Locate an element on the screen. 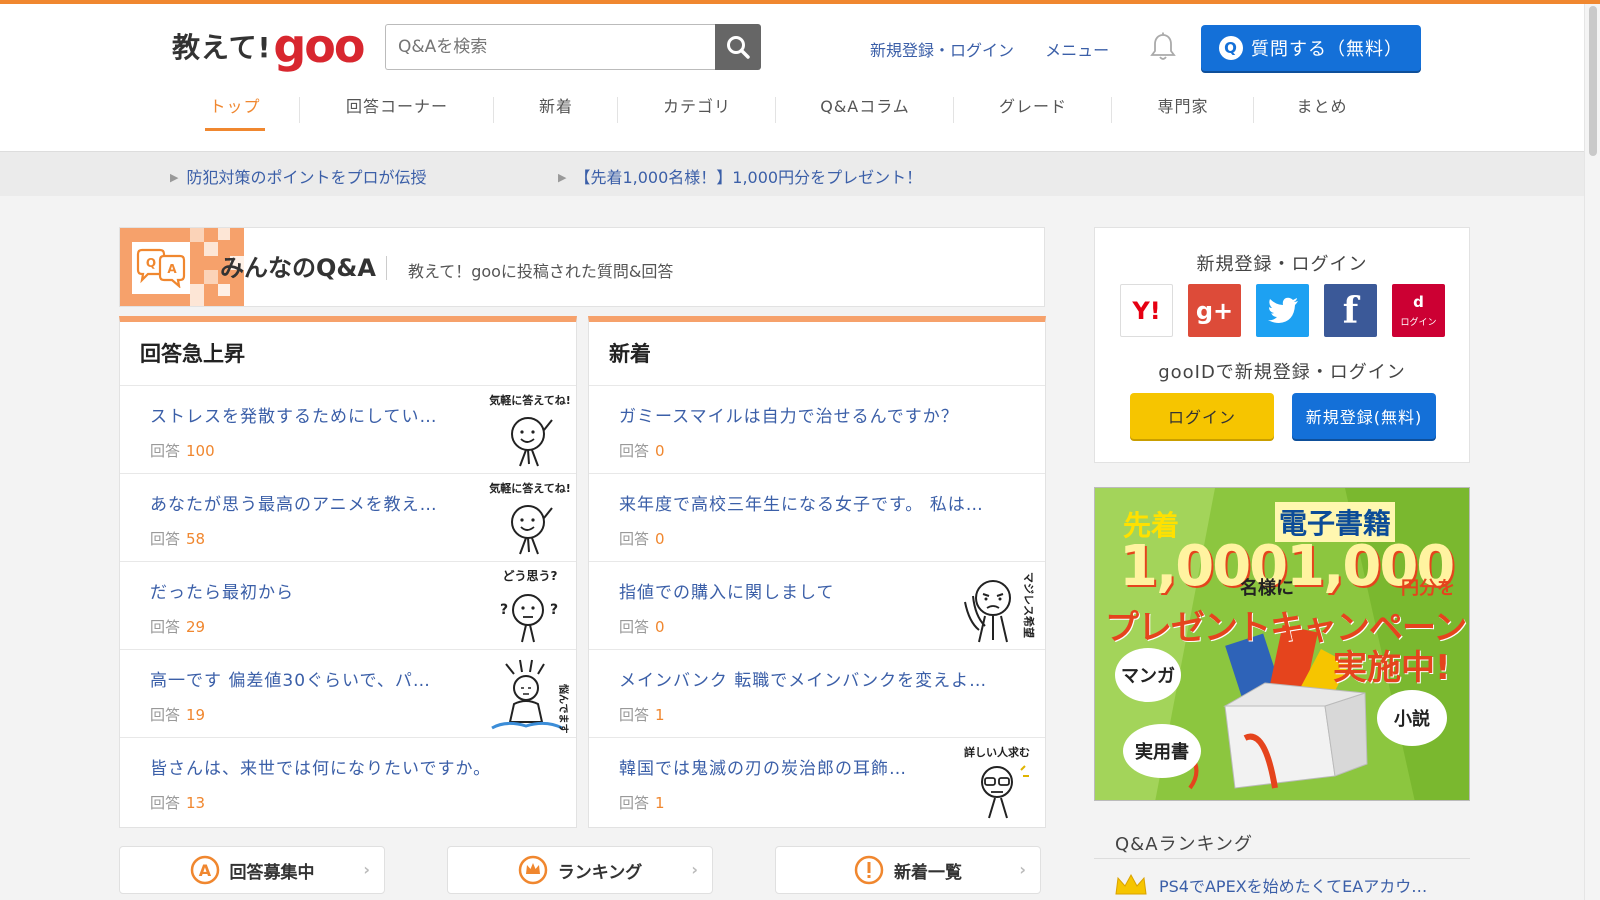 Image resolution: width=1600 pixels, height=900 pixels. ask-question-label: 質問する（無料） is located at coordinates (1327, 49).